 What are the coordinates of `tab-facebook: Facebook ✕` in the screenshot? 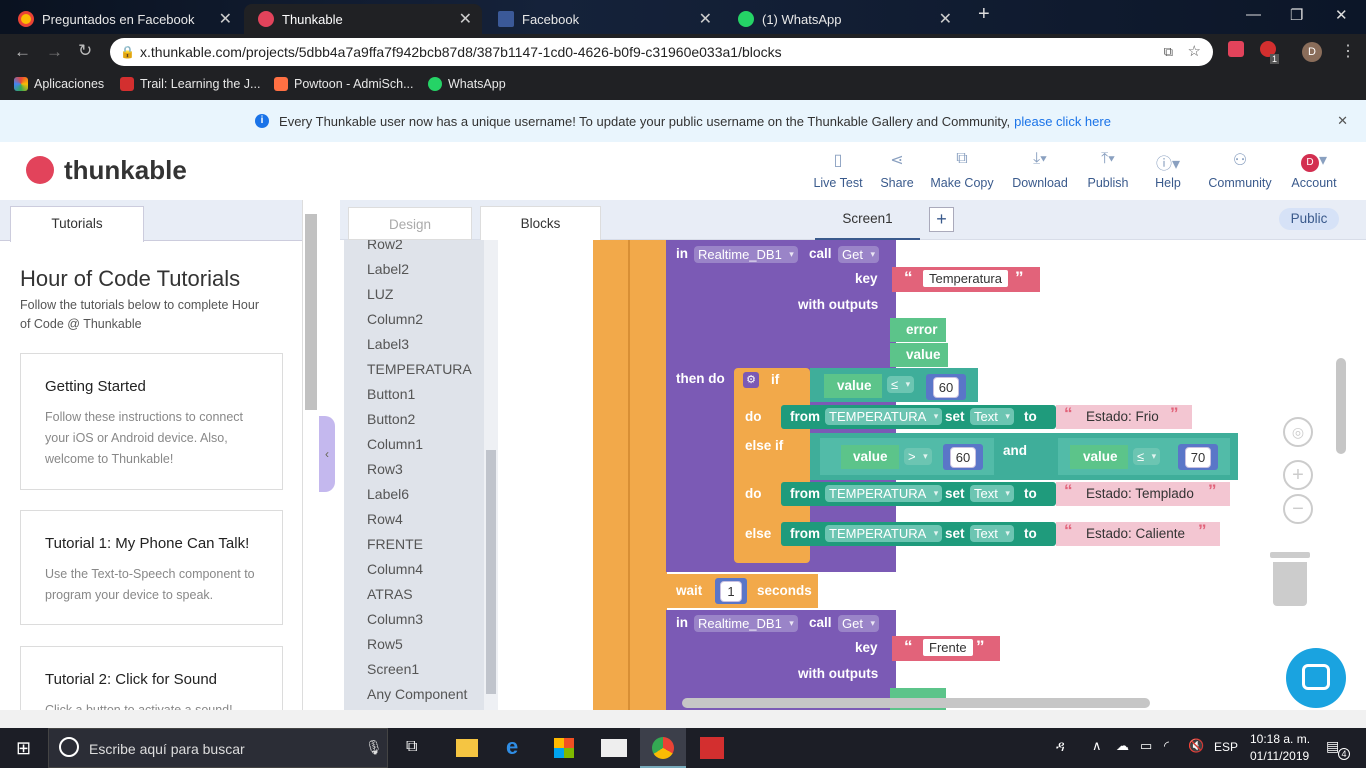 It's located at (603, 19).